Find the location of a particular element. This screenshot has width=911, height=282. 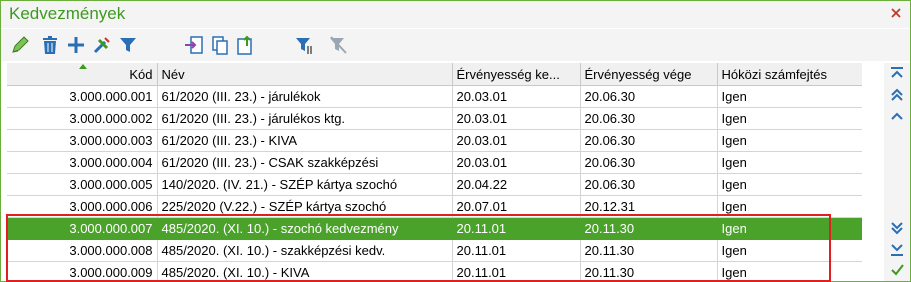

column-header-kod: Kód is located at coordinates (82, 74).